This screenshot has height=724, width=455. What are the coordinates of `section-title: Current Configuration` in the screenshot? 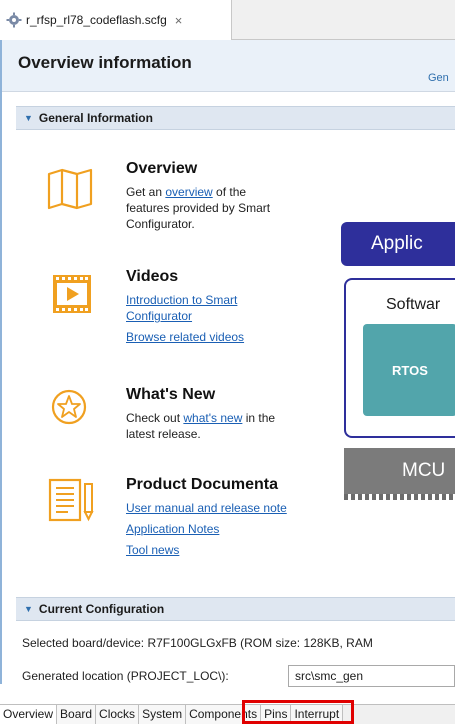 It's located at (101, 609).